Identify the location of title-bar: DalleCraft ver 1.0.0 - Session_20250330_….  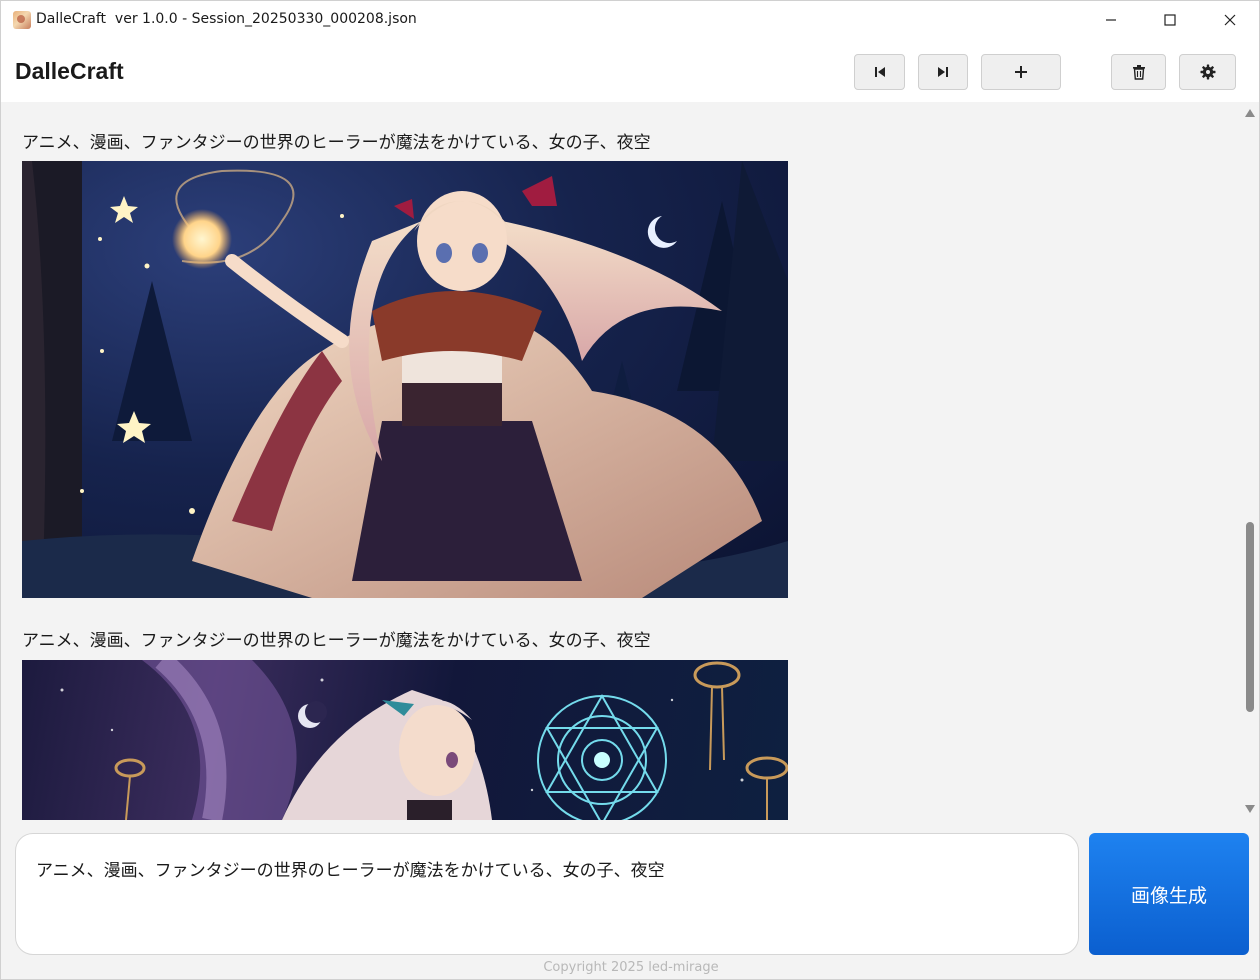
(630, 19).